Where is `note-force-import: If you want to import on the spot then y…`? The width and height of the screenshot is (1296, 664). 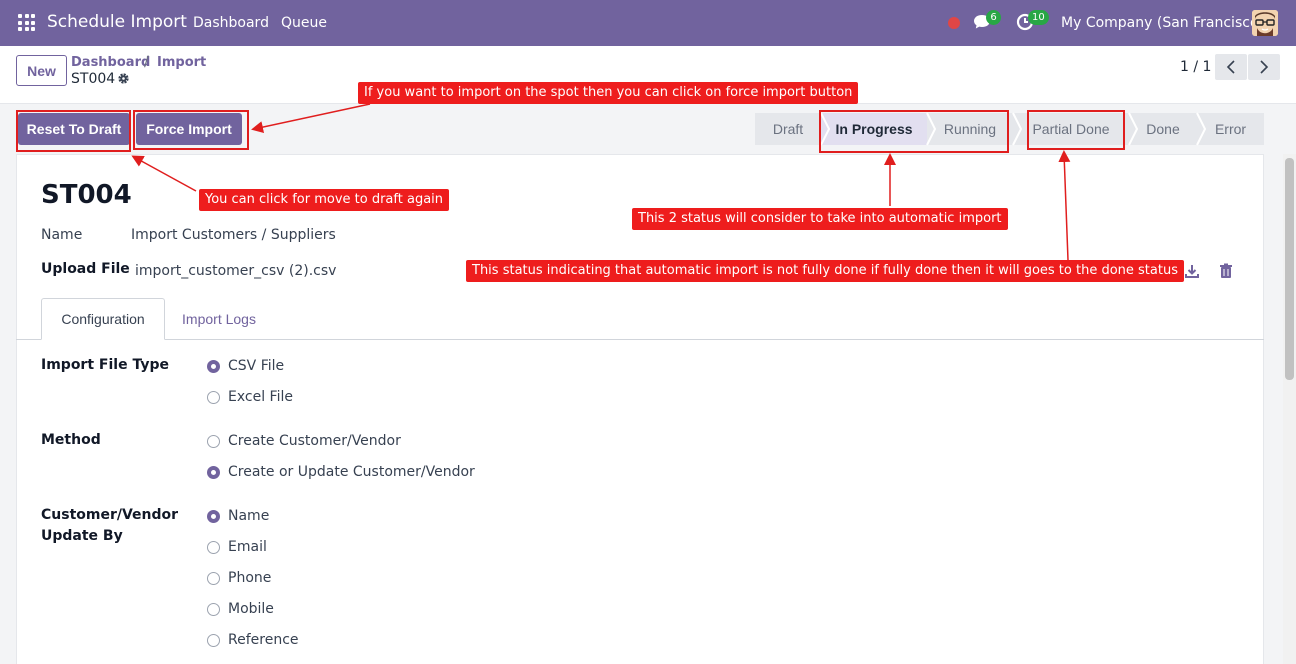
note-force-import: If you want to import on the spot then y… is located at coordinates (608, 93).